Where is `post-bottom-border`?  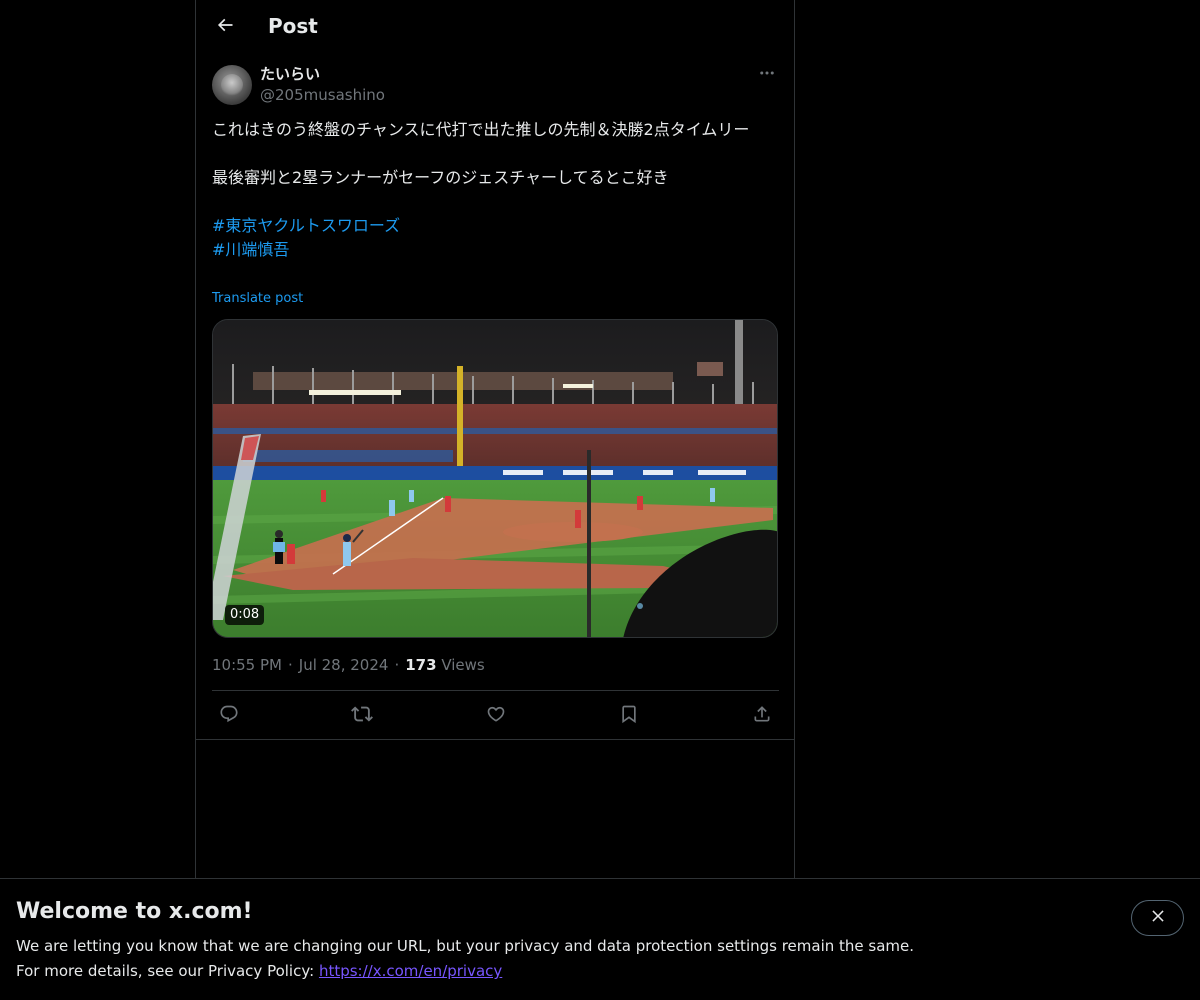
post-bottom-border is located at coordinates (495, 739).